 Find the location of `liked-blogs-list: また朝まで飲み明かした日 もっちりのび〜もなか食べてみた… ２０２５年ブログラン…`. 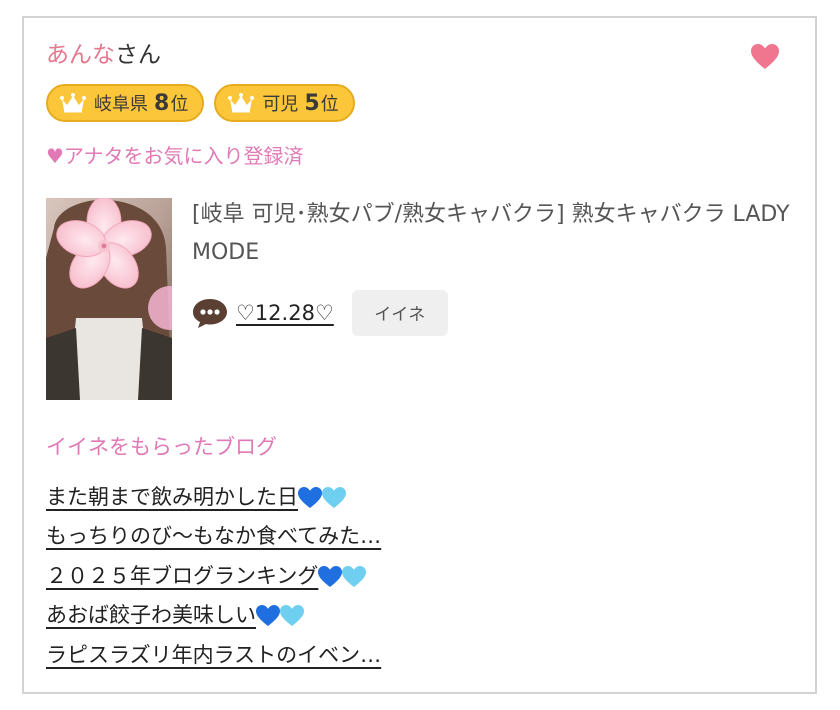

liked-blogs-list: また朝まで飲み明かした日 もっちりのび〜もなか食べてみた… ２０２５年ブログラン… is located at coordinates (213, 575).